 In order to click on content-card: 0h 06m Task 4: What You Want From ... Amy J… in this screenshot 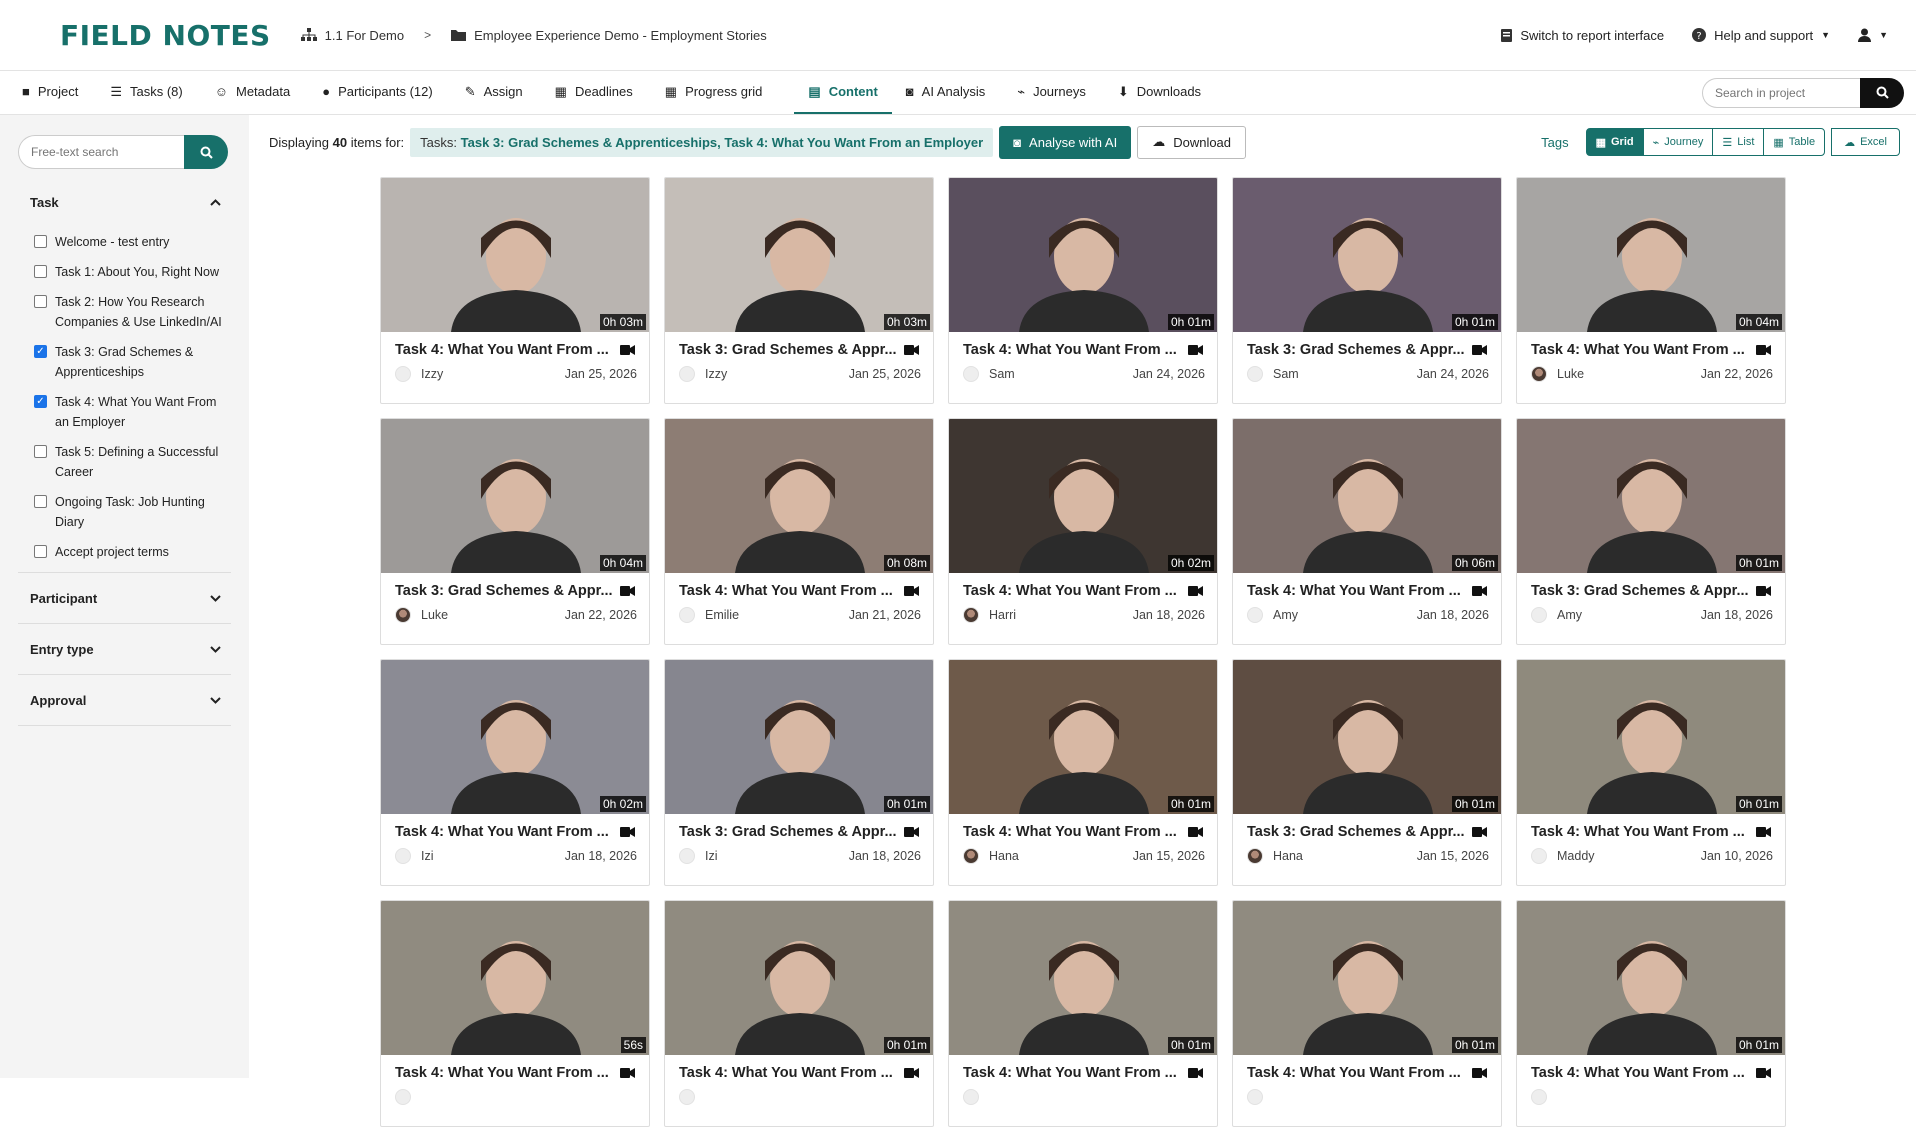, I will do `click(1367, 531)`.